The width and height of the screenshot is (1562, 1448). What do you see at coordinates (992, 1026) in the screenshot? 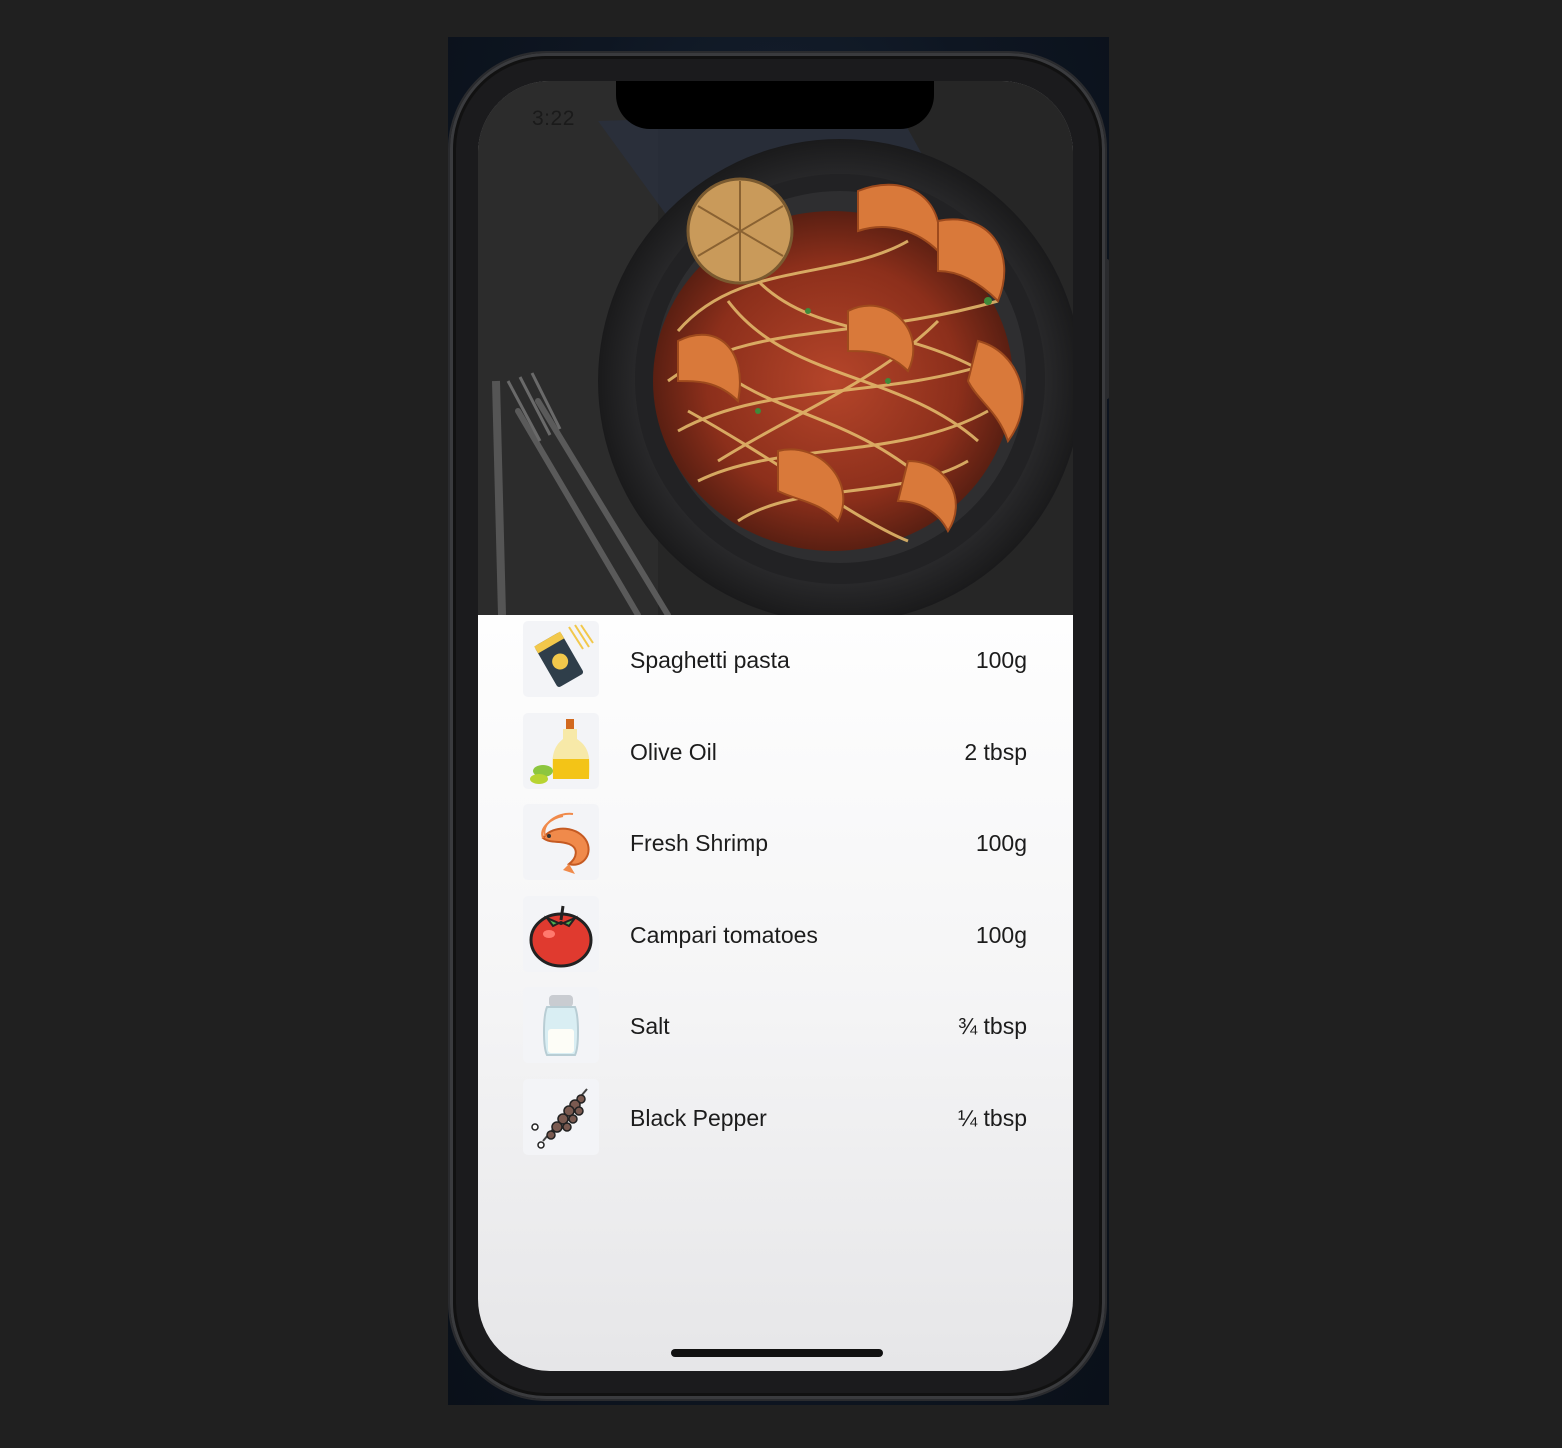
I see `ingredient-quantity: ¾ tbsp` at bounding box center [992, 1026].